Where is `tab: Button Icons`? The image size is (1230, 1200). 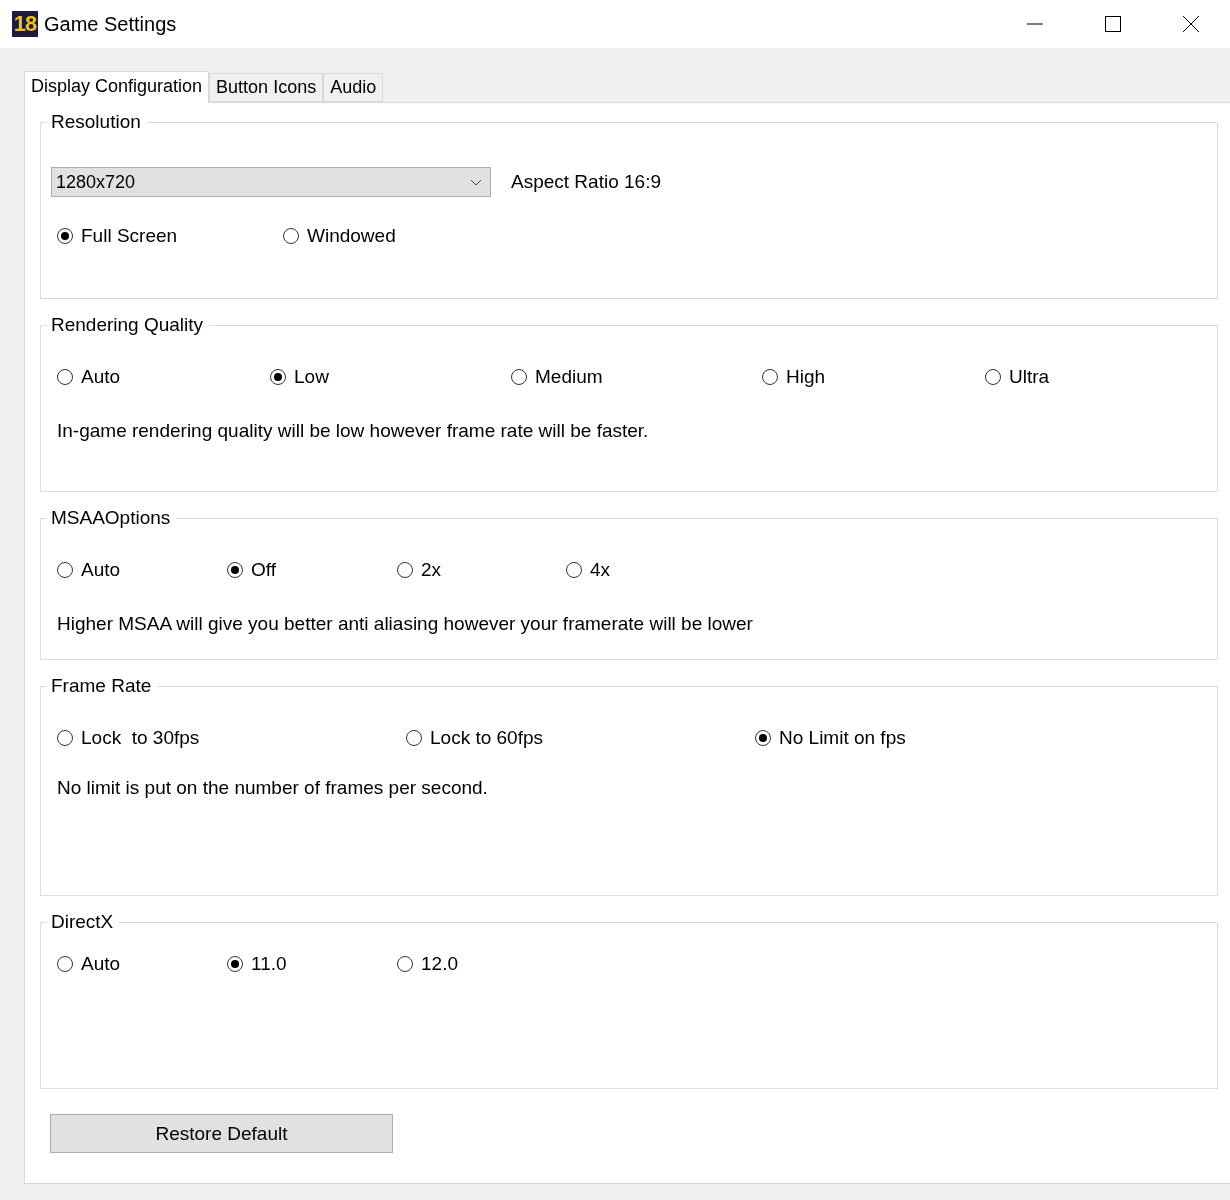
tab: Button Icons is located at coordinates (266, 87).